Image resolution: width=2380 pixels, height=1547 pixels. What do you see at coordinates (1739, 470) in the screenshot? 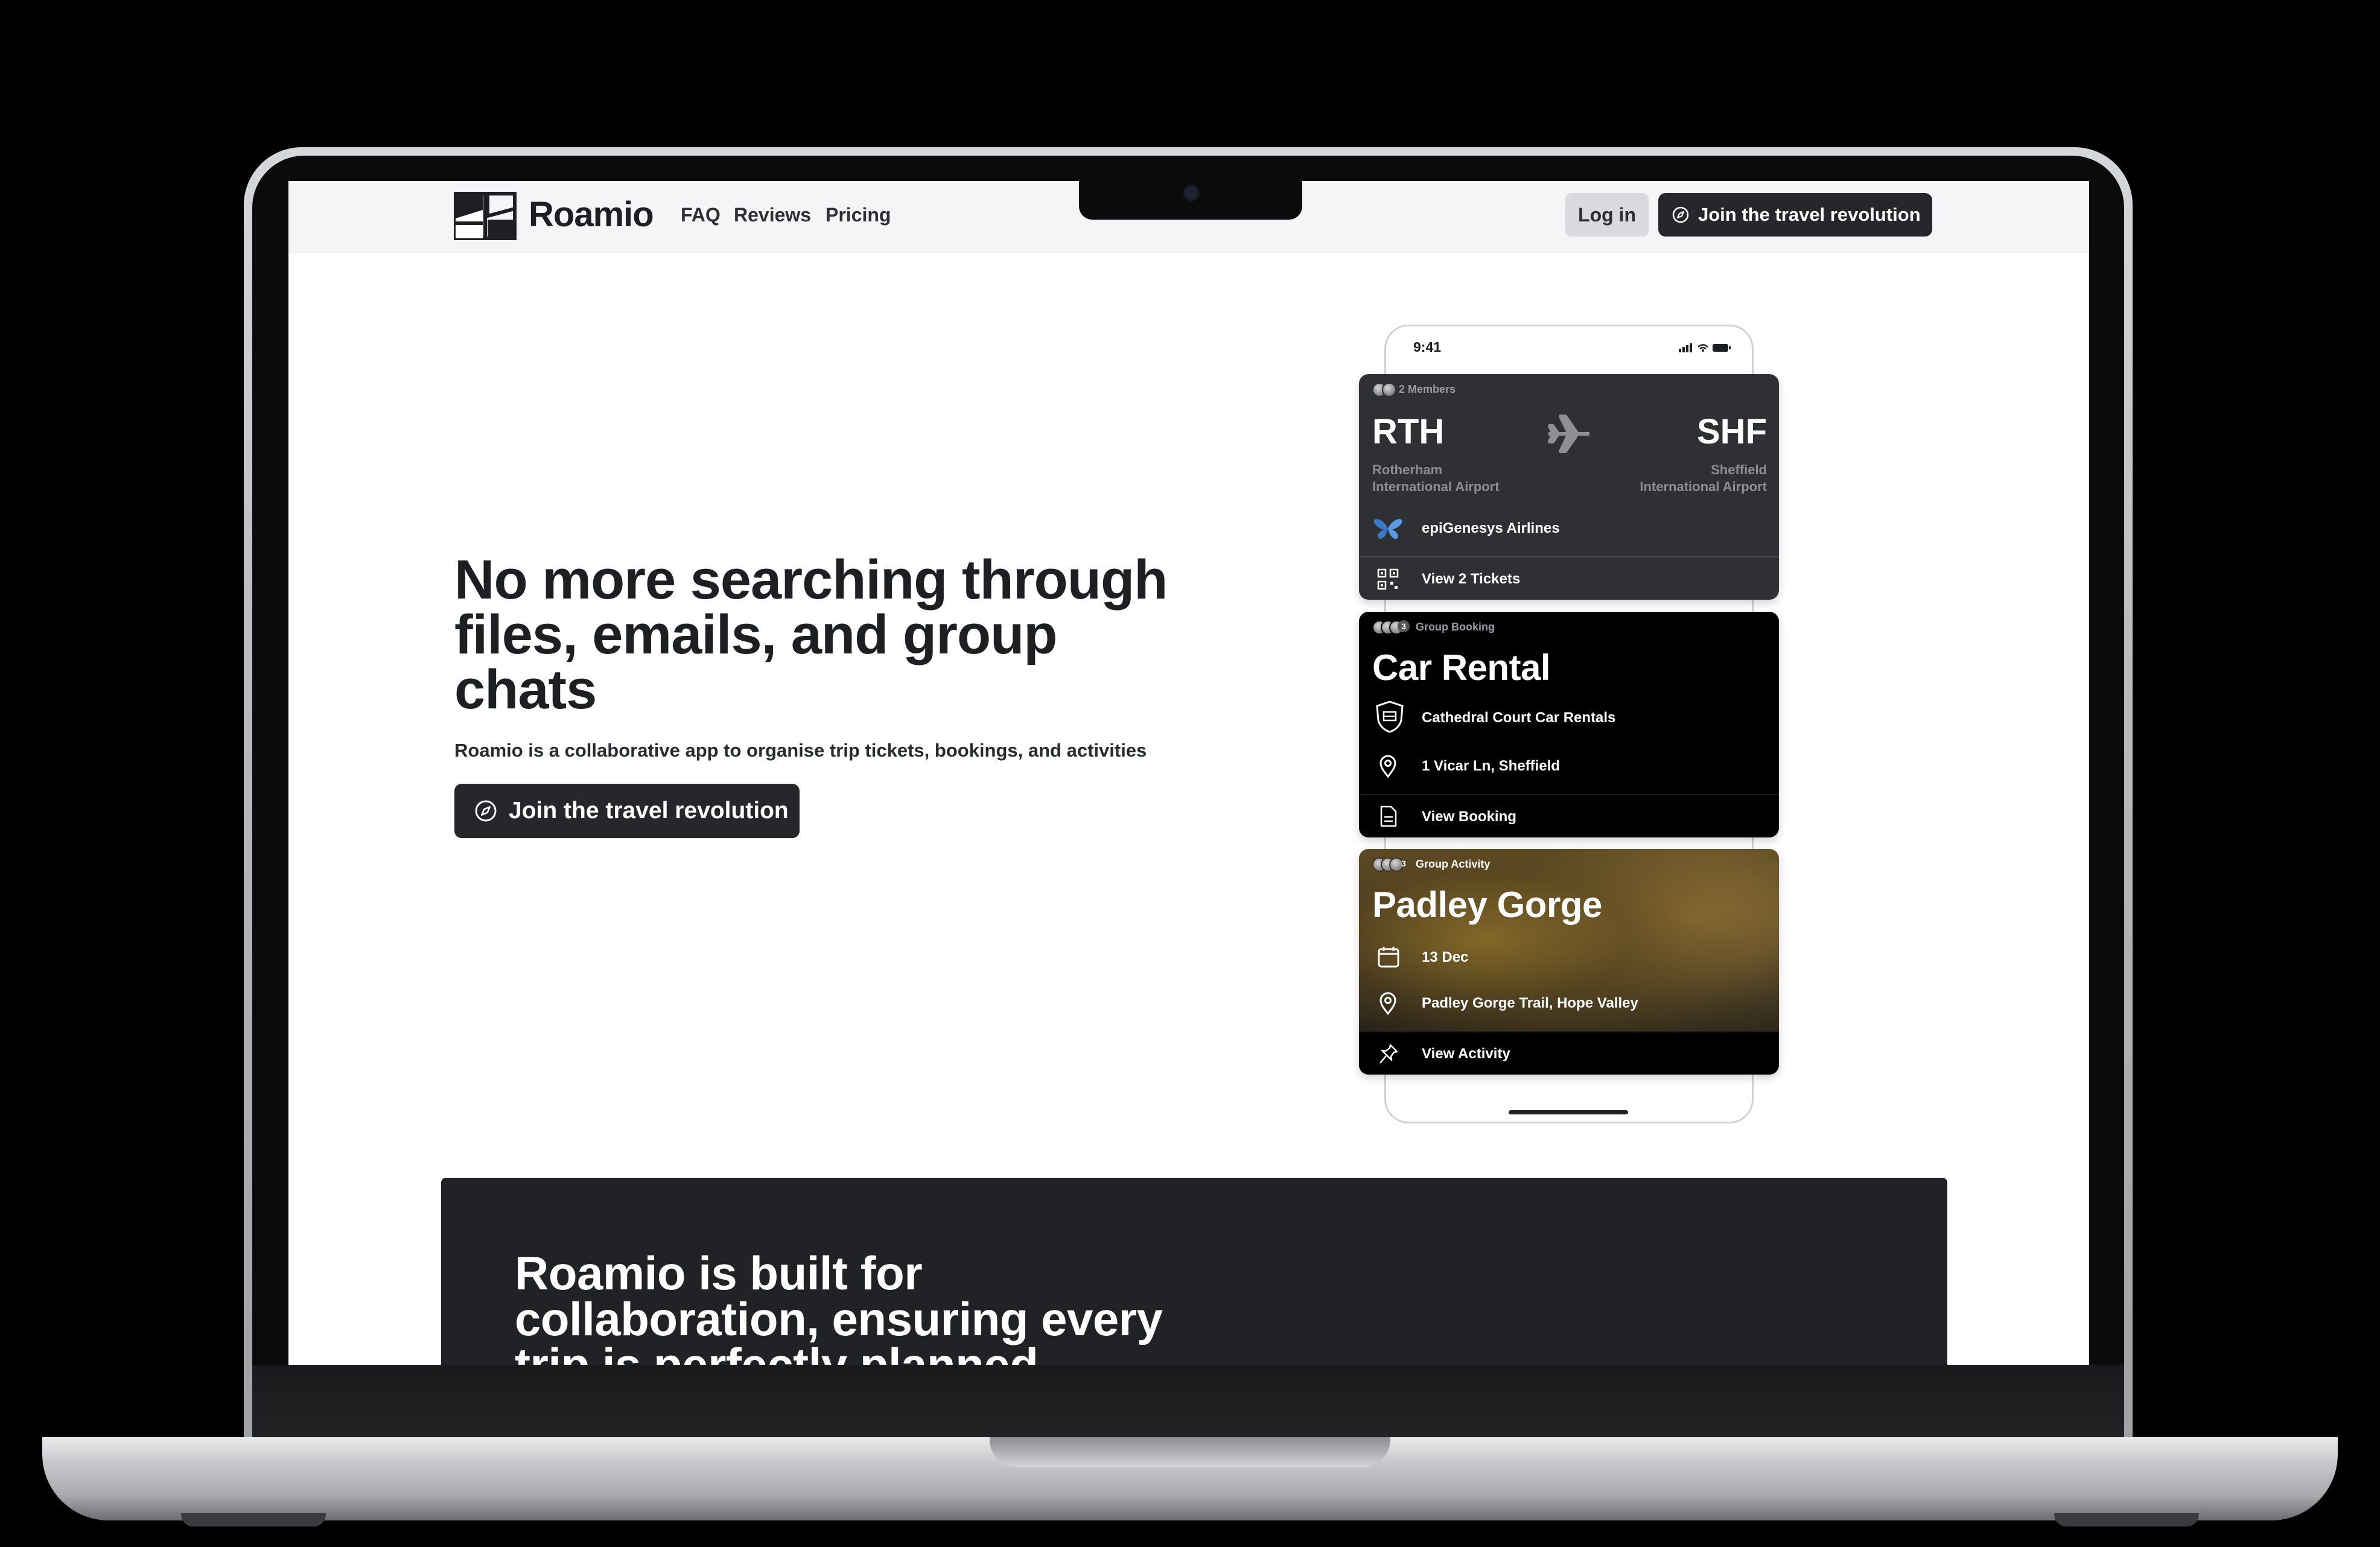
I see `flight-to-name: Sheffield` at bounding box center [1739, 470].